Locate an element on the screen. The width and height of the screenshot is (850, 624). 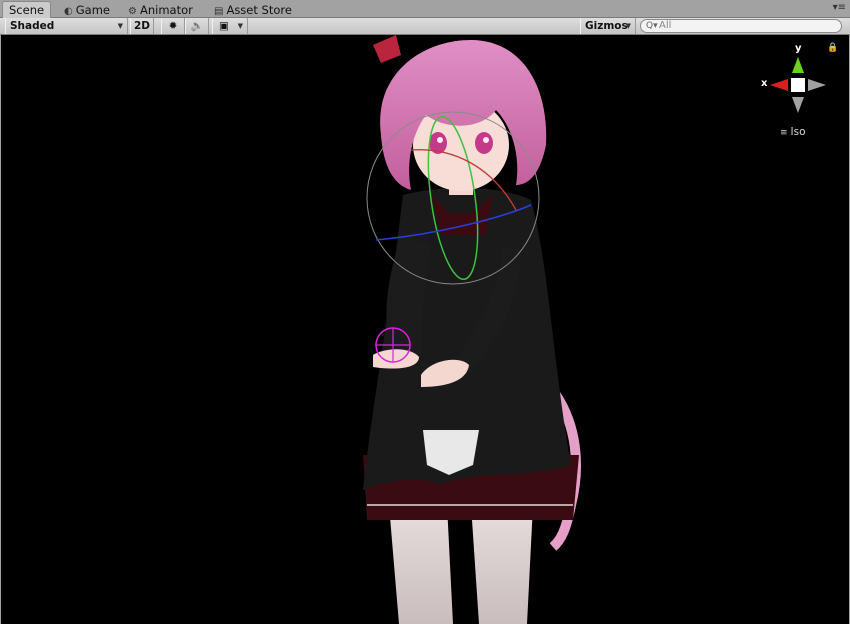
gizmos-dropdown: Gizmos ▼ is located at coordinates (608, 26).